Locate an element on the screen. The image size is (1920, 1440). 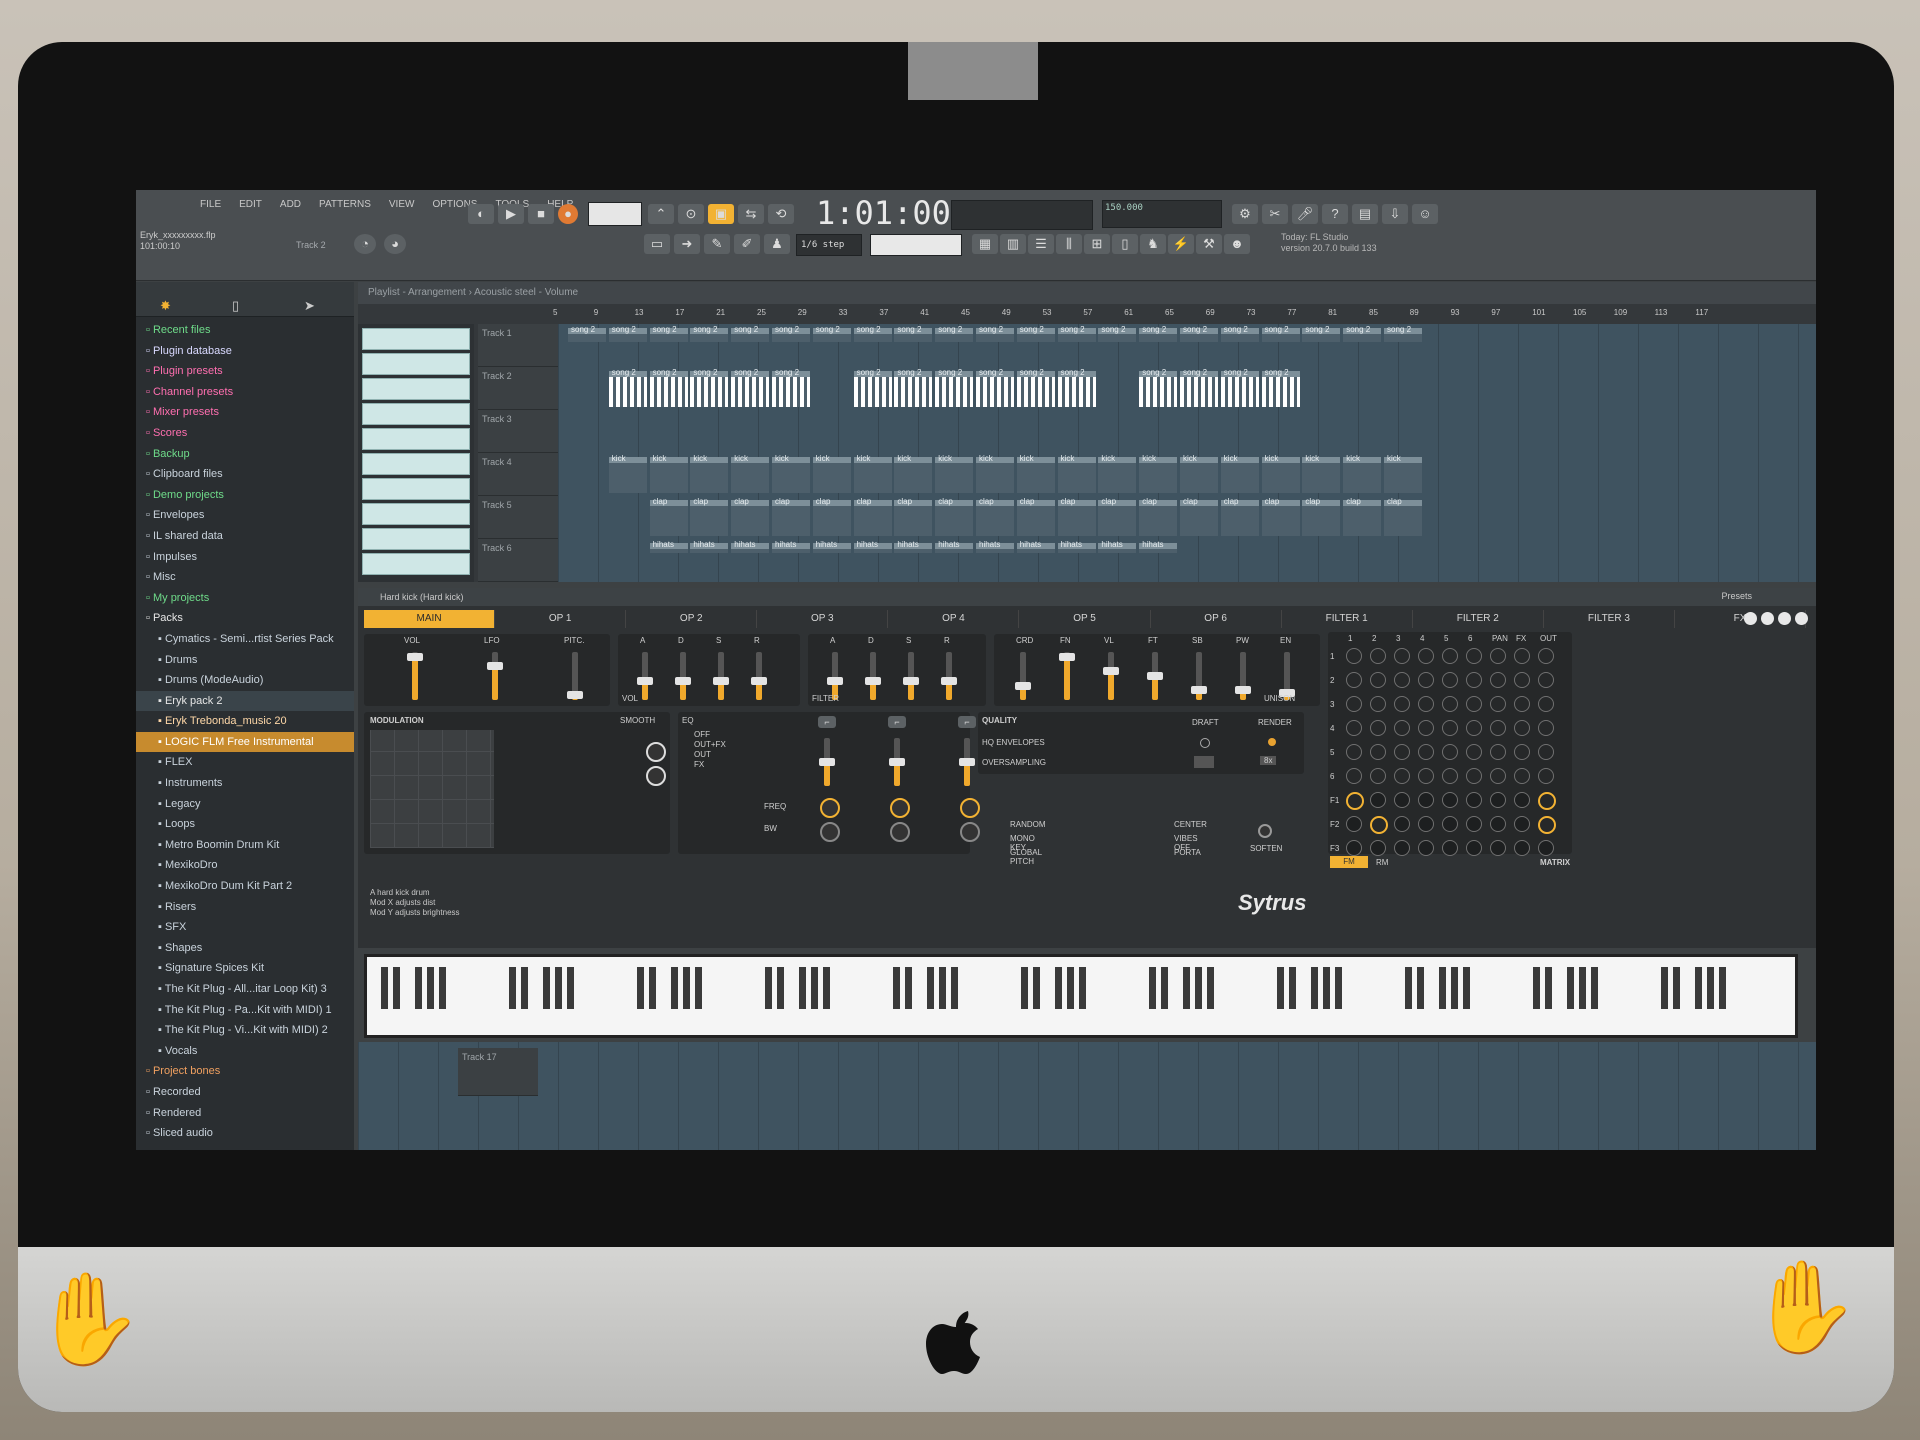
paint-tool-icon: ✐ is located at coordinates (747, 244).